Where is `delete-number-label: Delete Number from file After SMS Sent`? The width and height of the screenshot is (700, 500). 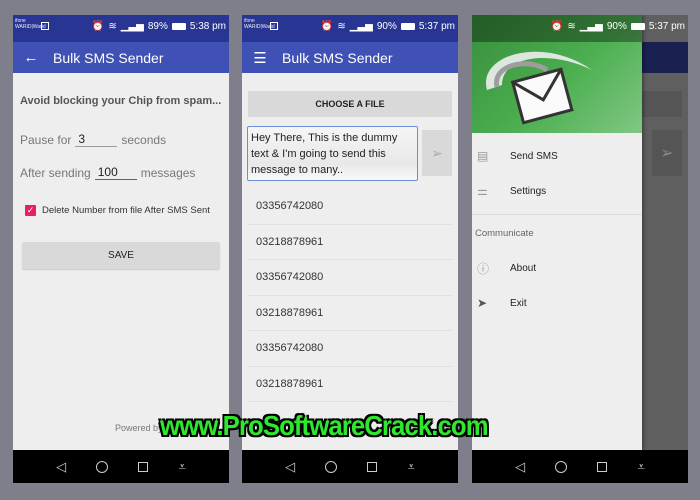 delete-number-label: Delete Number from file After SMS Sent is located at coordinates (126, 210).